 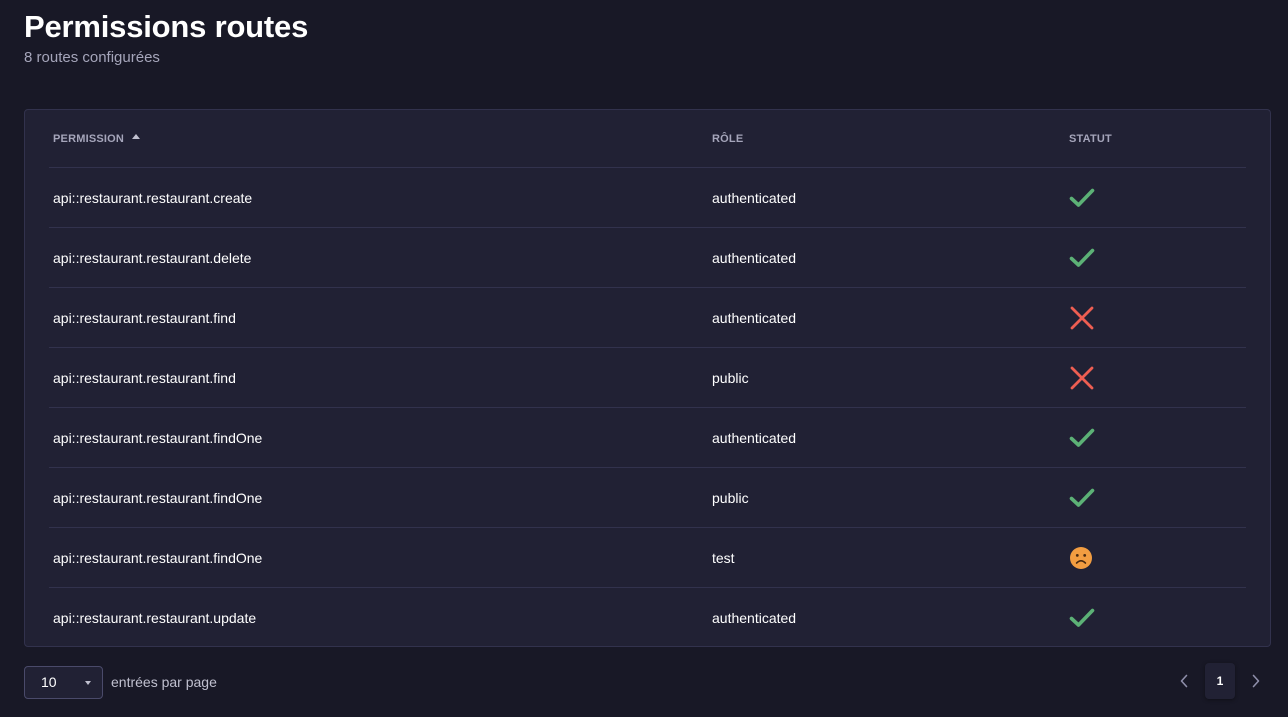 I want to click on frown-icon, so click(x=1155, y=558).